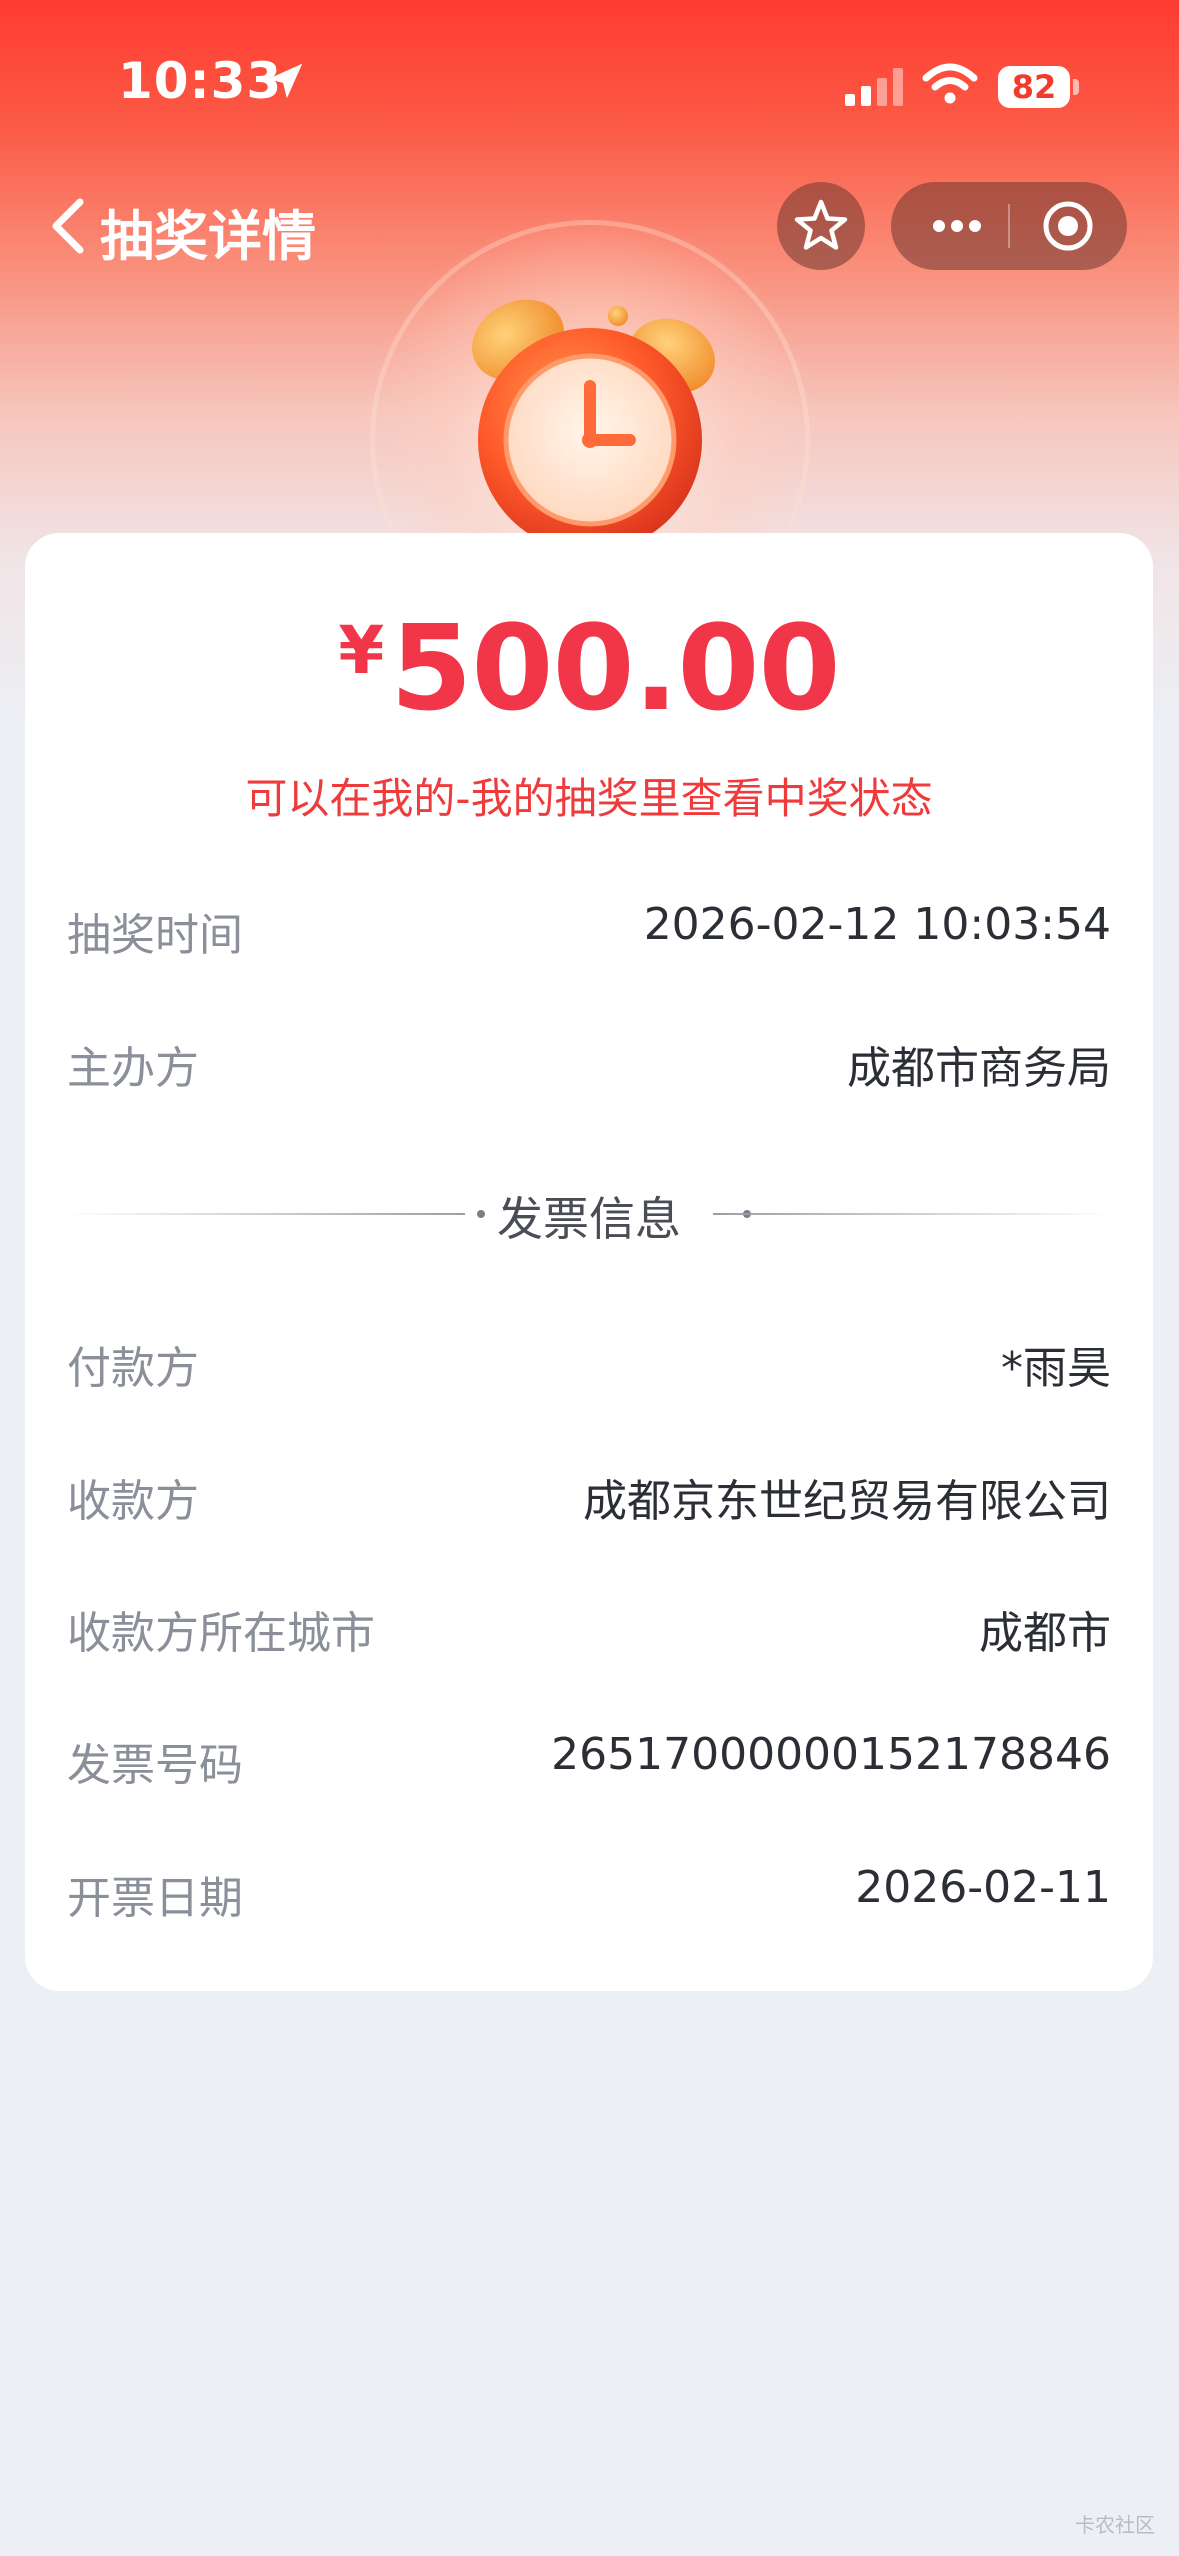 The height and width of the screenshot is (2556, 1179). I want to click on invoice-label: 收款方, so click(133, 1501).